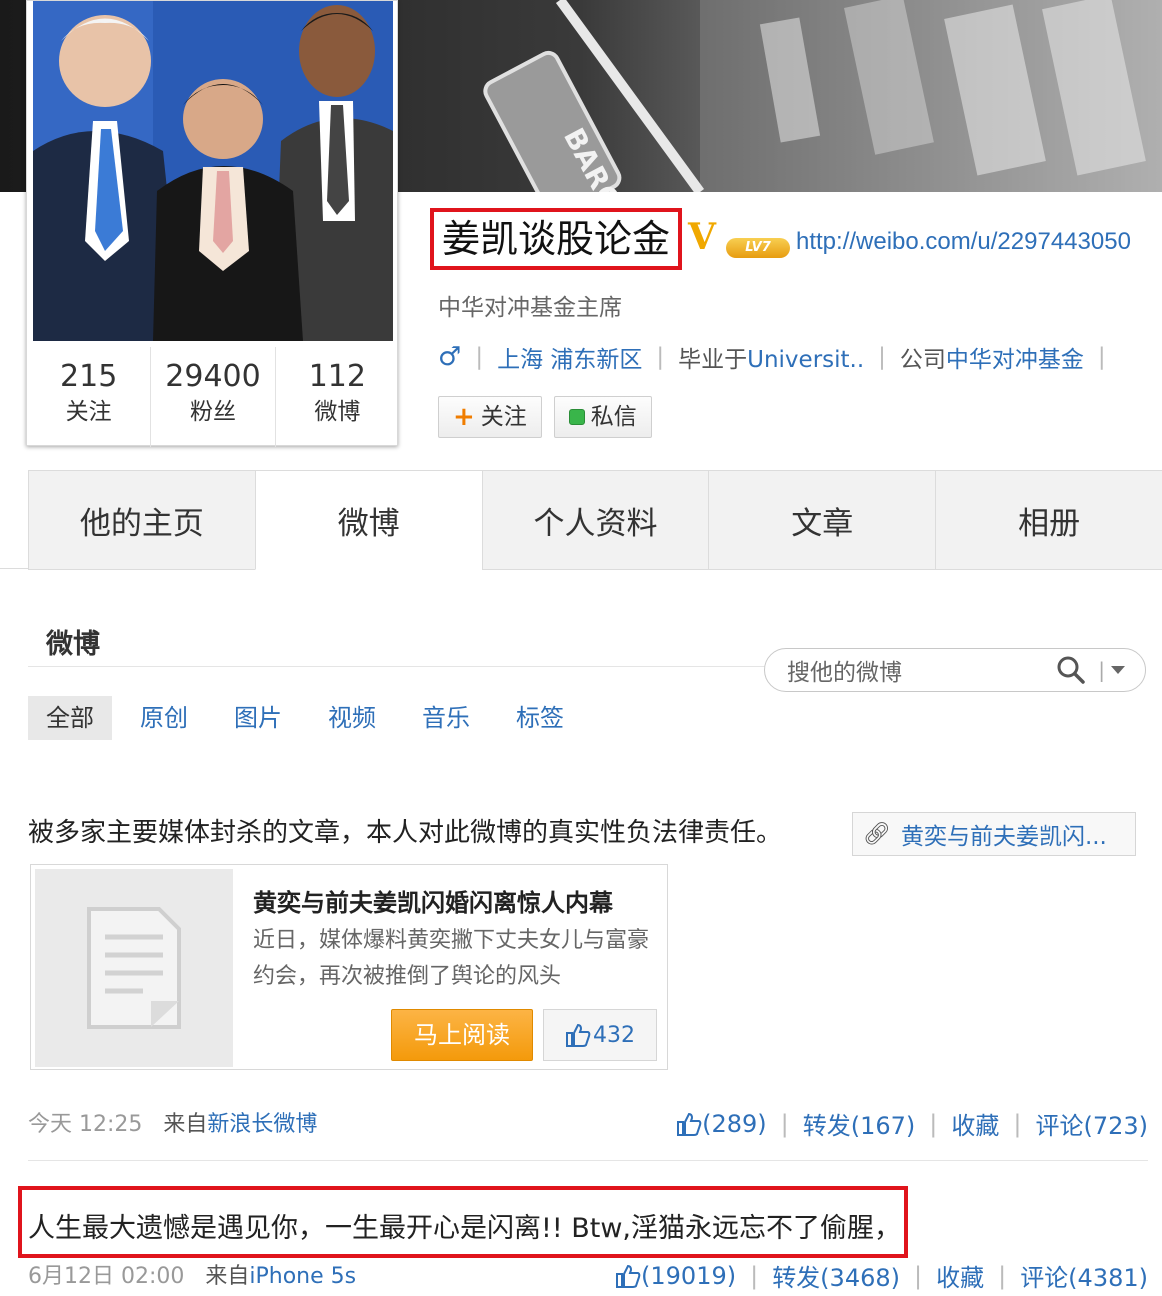 The image size is (1162, 1296). Describe the element at coordinates (805, 360) in the screenshot. I see `education-link: Universit..` at that location.